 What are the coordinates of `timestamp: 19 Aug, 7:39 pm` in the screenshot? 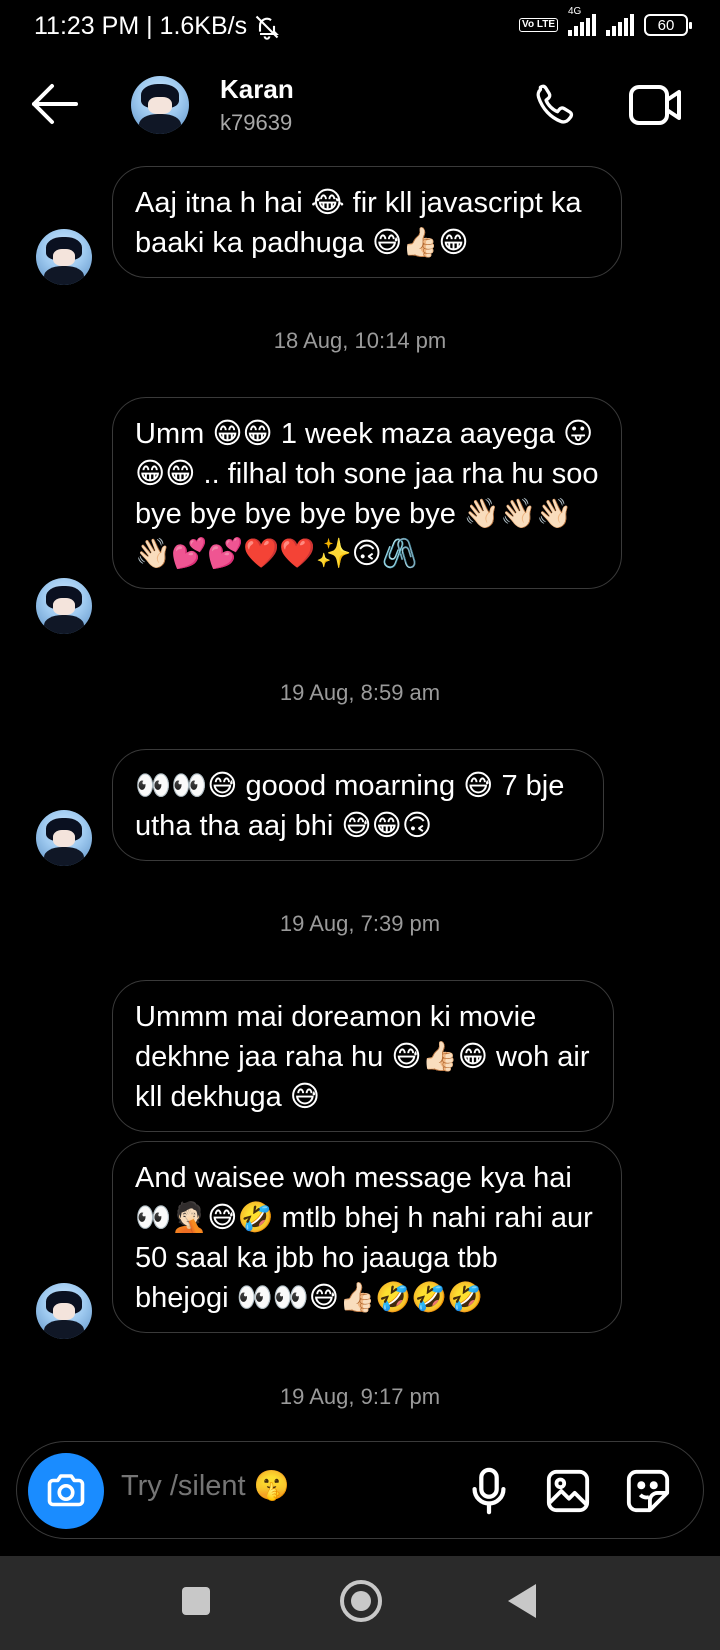 It's located at (360, 923).